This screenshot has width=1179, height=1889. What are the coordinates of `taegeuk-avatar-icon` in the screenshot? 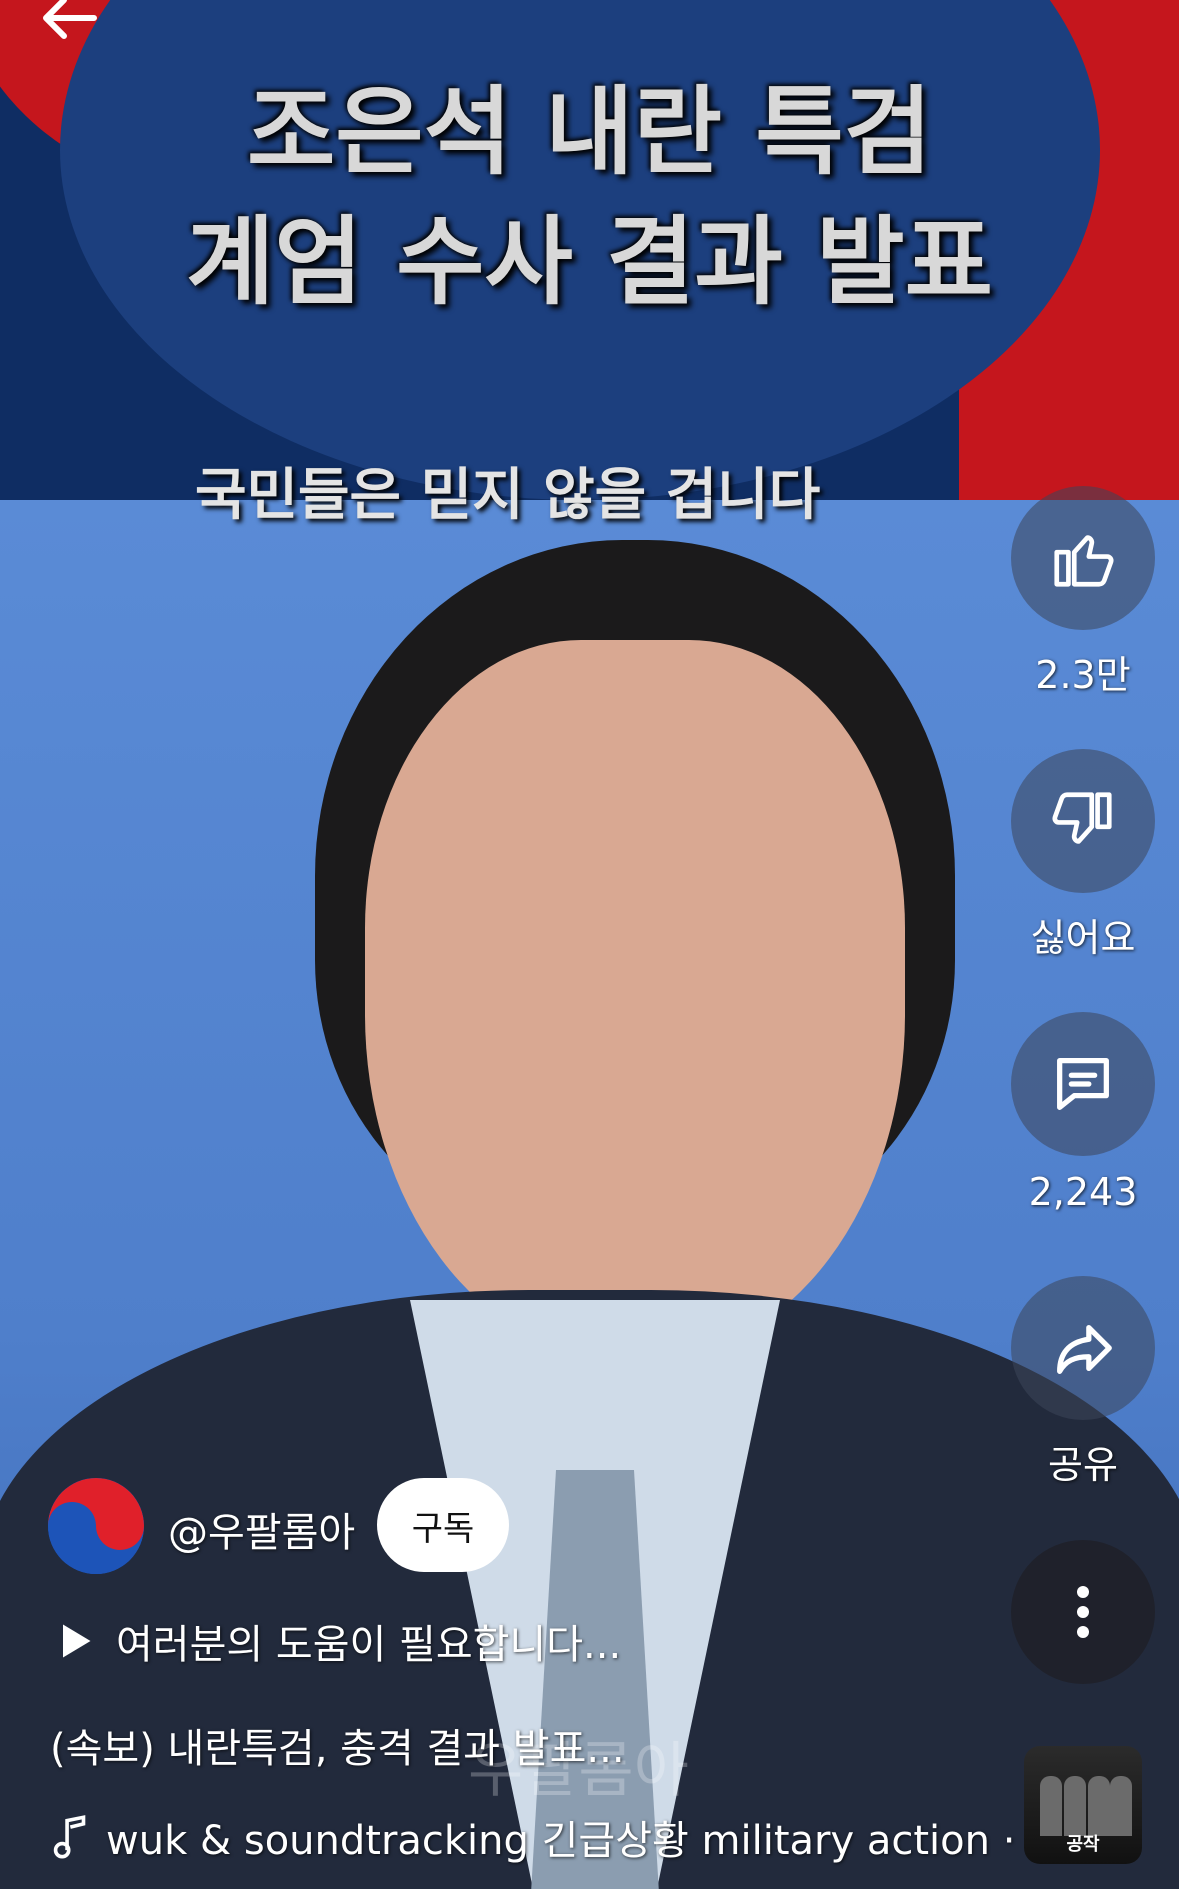 It's located at (96, 1526).